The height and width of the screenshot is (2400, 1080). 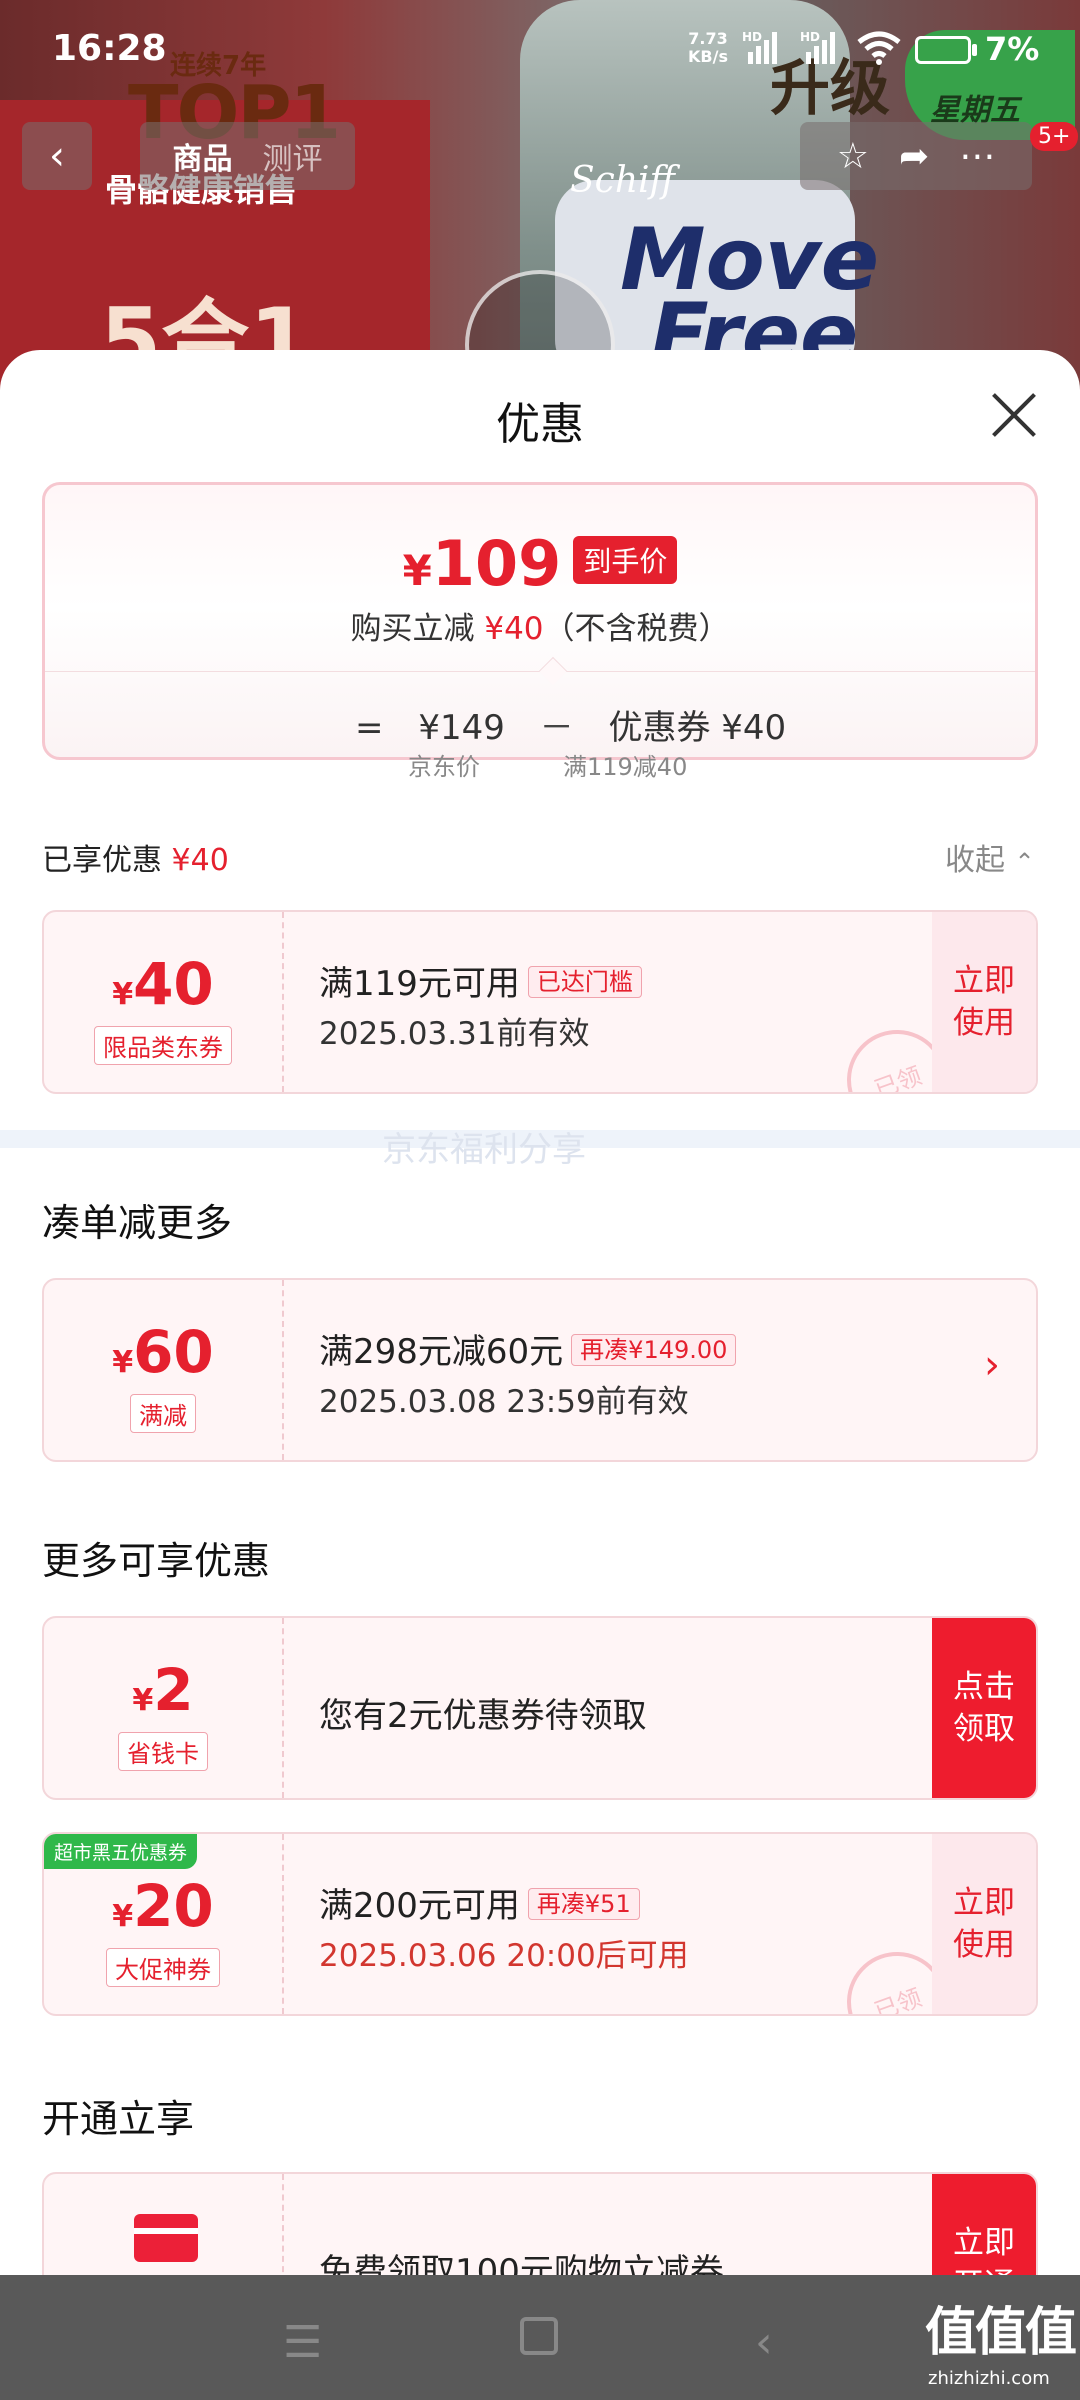 I want to click on battery-percent: 7%, so click(x=1012, y=49).